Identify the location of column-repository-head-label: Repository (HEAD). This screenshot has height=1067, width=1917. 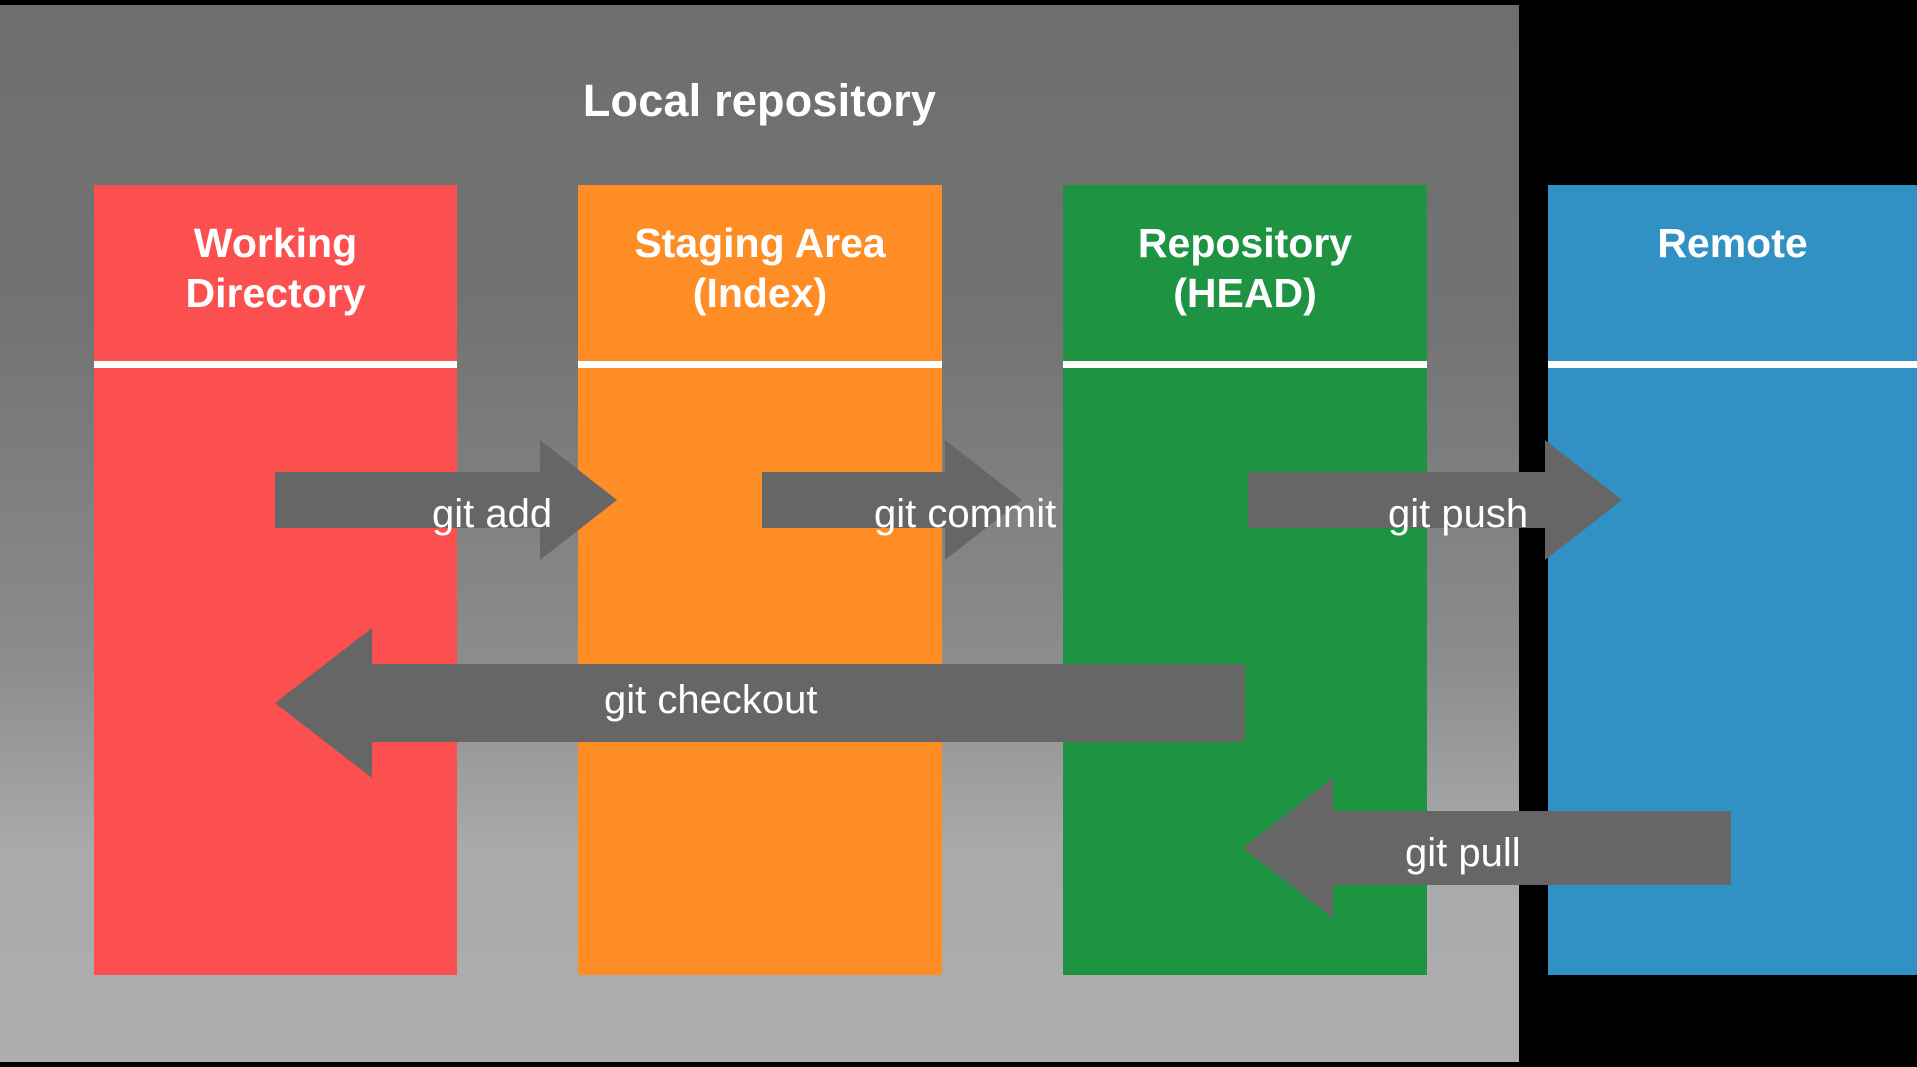
(1245, 268).